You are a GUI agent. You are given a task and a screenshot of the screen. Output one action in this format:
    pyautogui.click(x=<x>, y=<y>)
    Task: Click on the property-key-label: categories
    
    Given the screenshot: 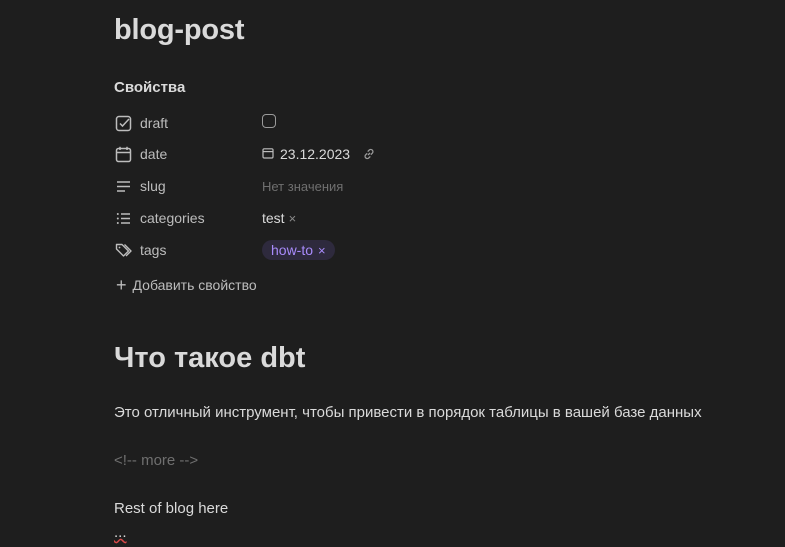 What is the action you would take?
    pyautogui.click(x=172, y=218)
    